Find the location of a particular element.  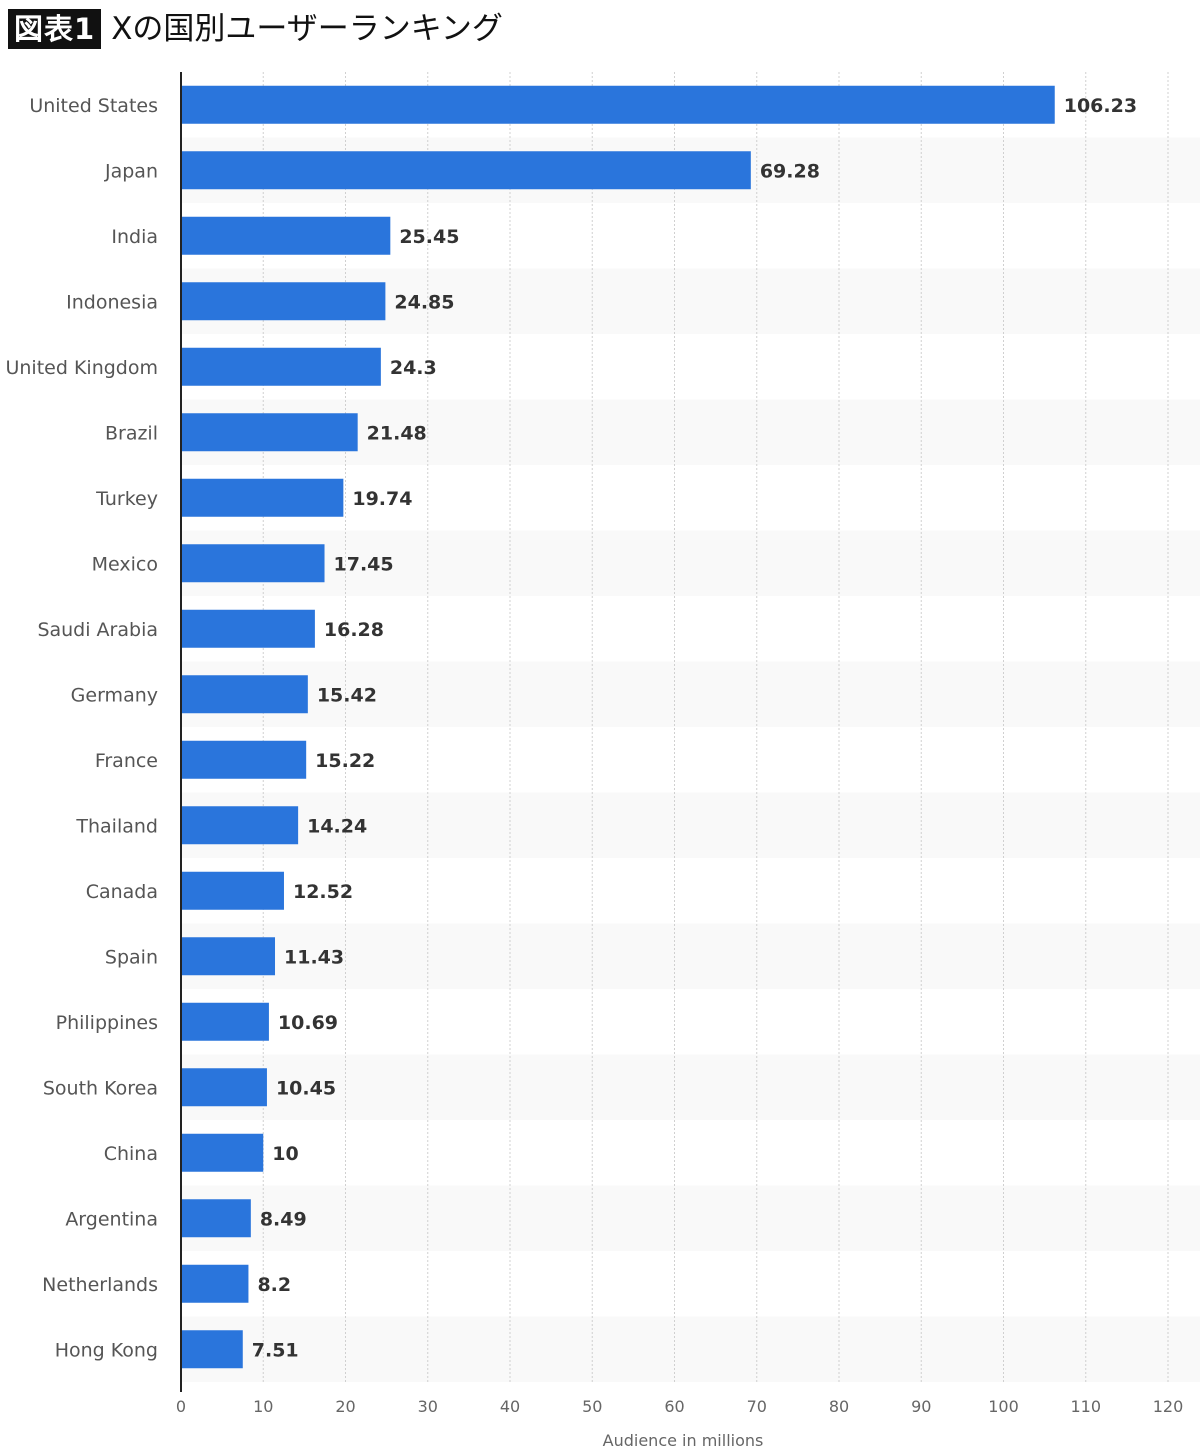

value-label: 17.45 is located at coordinates (364, 564).